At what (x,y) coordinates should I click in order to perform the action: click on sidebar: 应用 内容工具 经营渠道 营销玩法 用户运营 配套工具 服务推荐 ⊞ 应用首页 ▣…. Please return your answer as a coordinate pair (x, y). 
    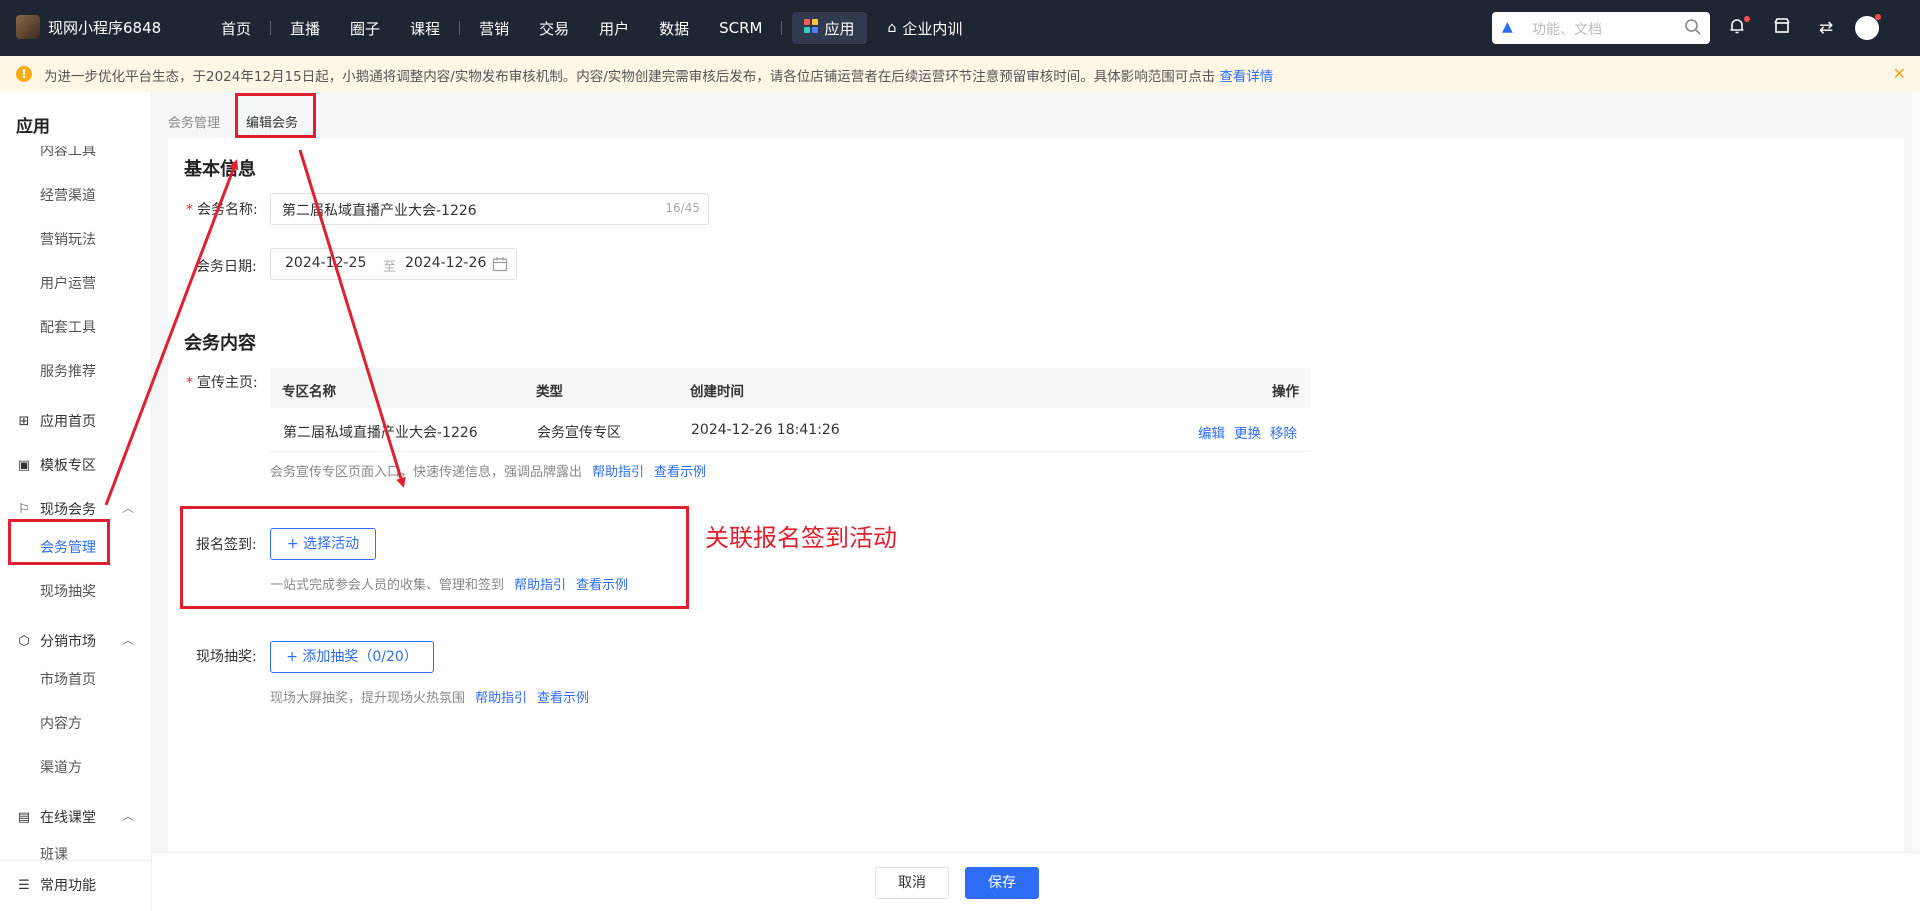
    Looking at the image, I should click on (76, 501).